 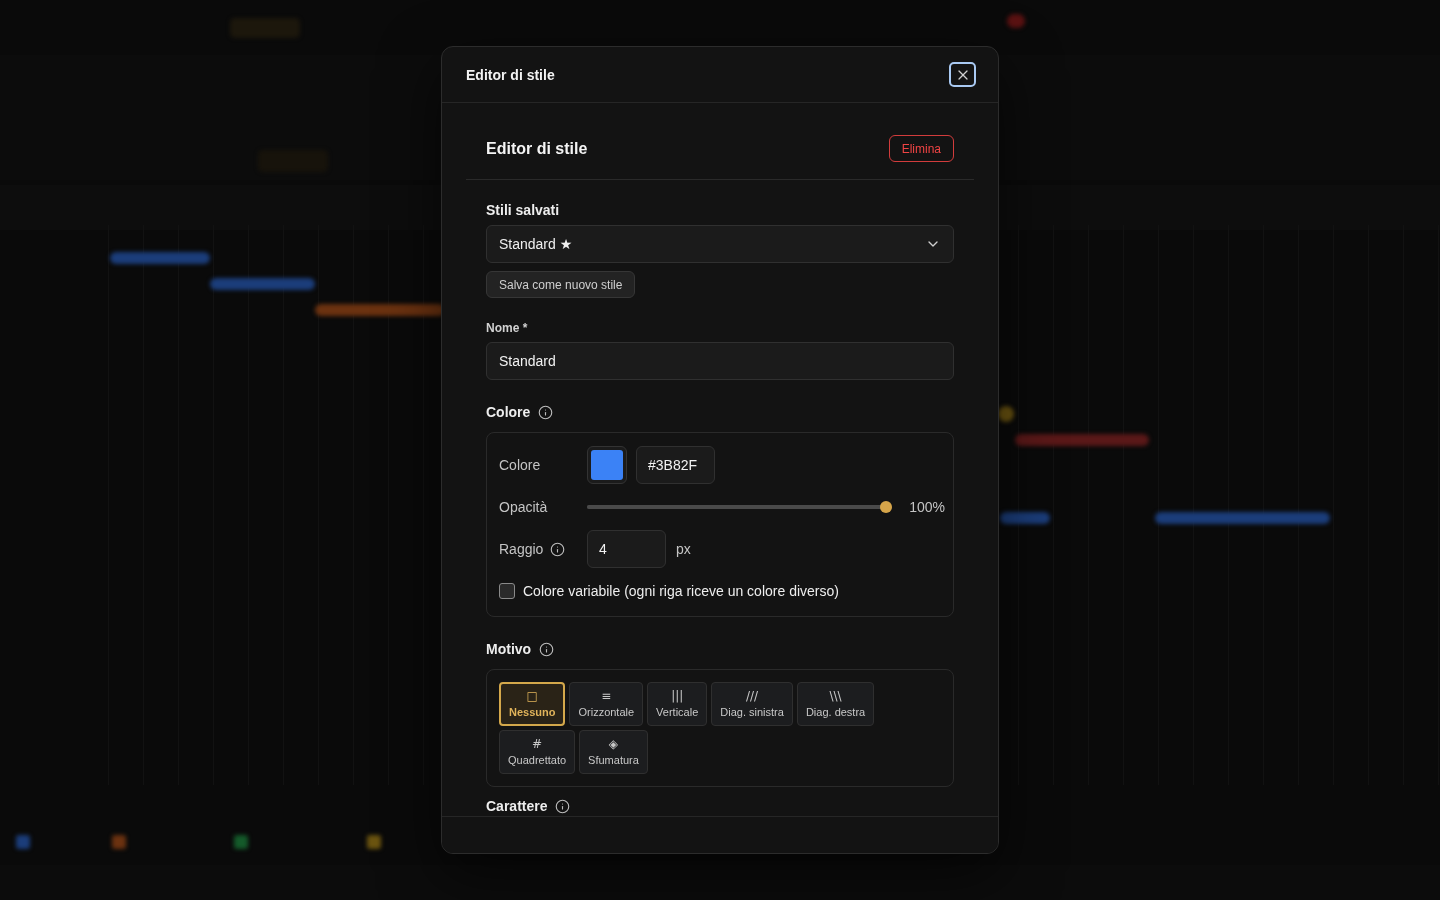 What do you see at coordinates (626, 549) in the screenshot?
I see `radius-input: 4` at bounding box center [626, 549].